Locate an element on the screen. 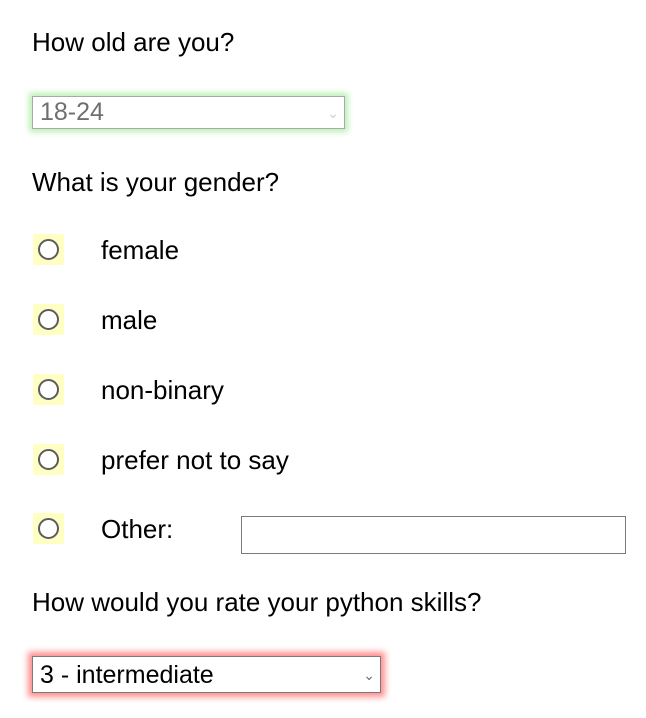  gender-option-label: non-binary is located at coordinates (162, 390).